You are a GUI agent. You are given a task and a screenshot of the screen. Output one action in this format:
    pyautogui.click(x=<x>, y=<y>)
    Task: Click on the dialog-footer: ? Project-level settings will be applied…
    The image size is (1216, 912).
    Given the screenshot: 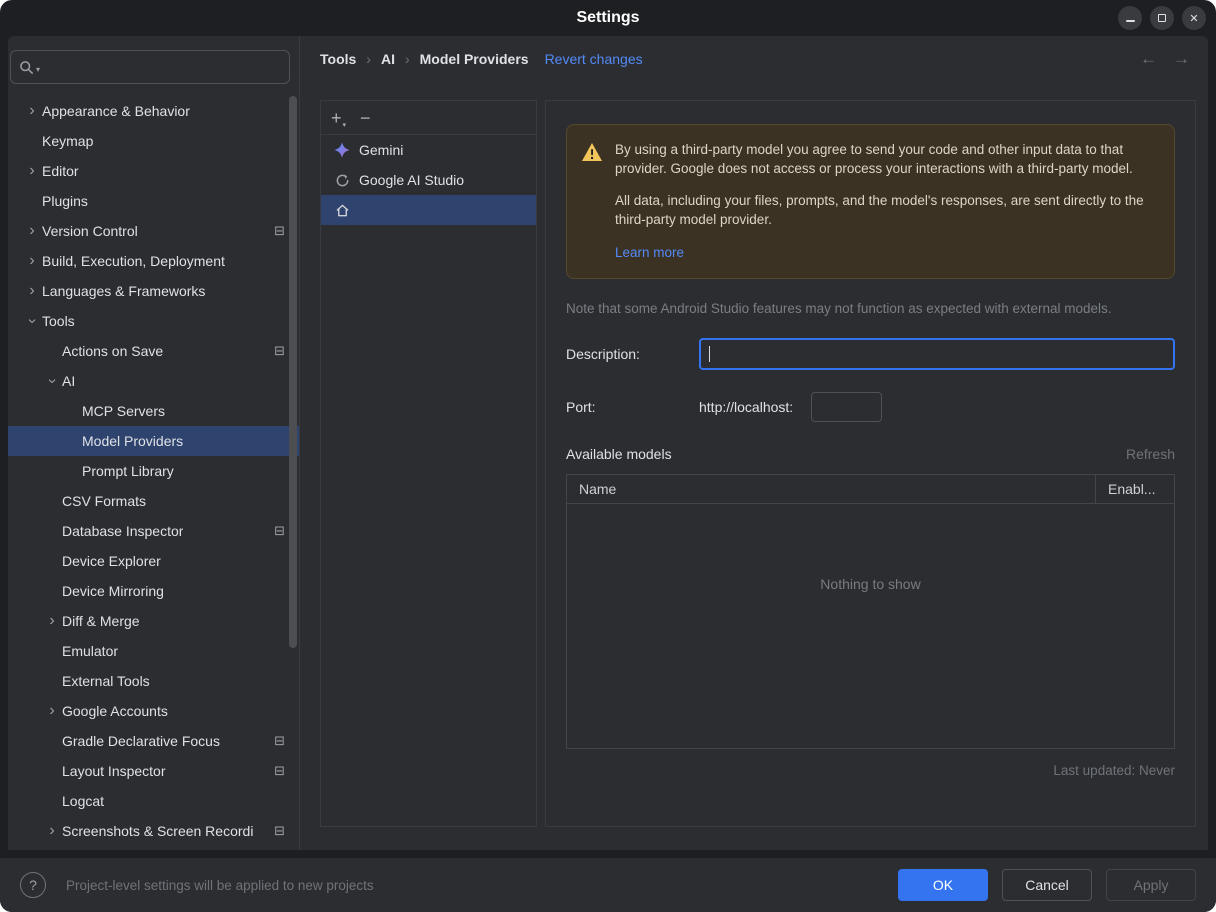 What is the action you would take?
    pyautogui.click(x=608, y=885)
    